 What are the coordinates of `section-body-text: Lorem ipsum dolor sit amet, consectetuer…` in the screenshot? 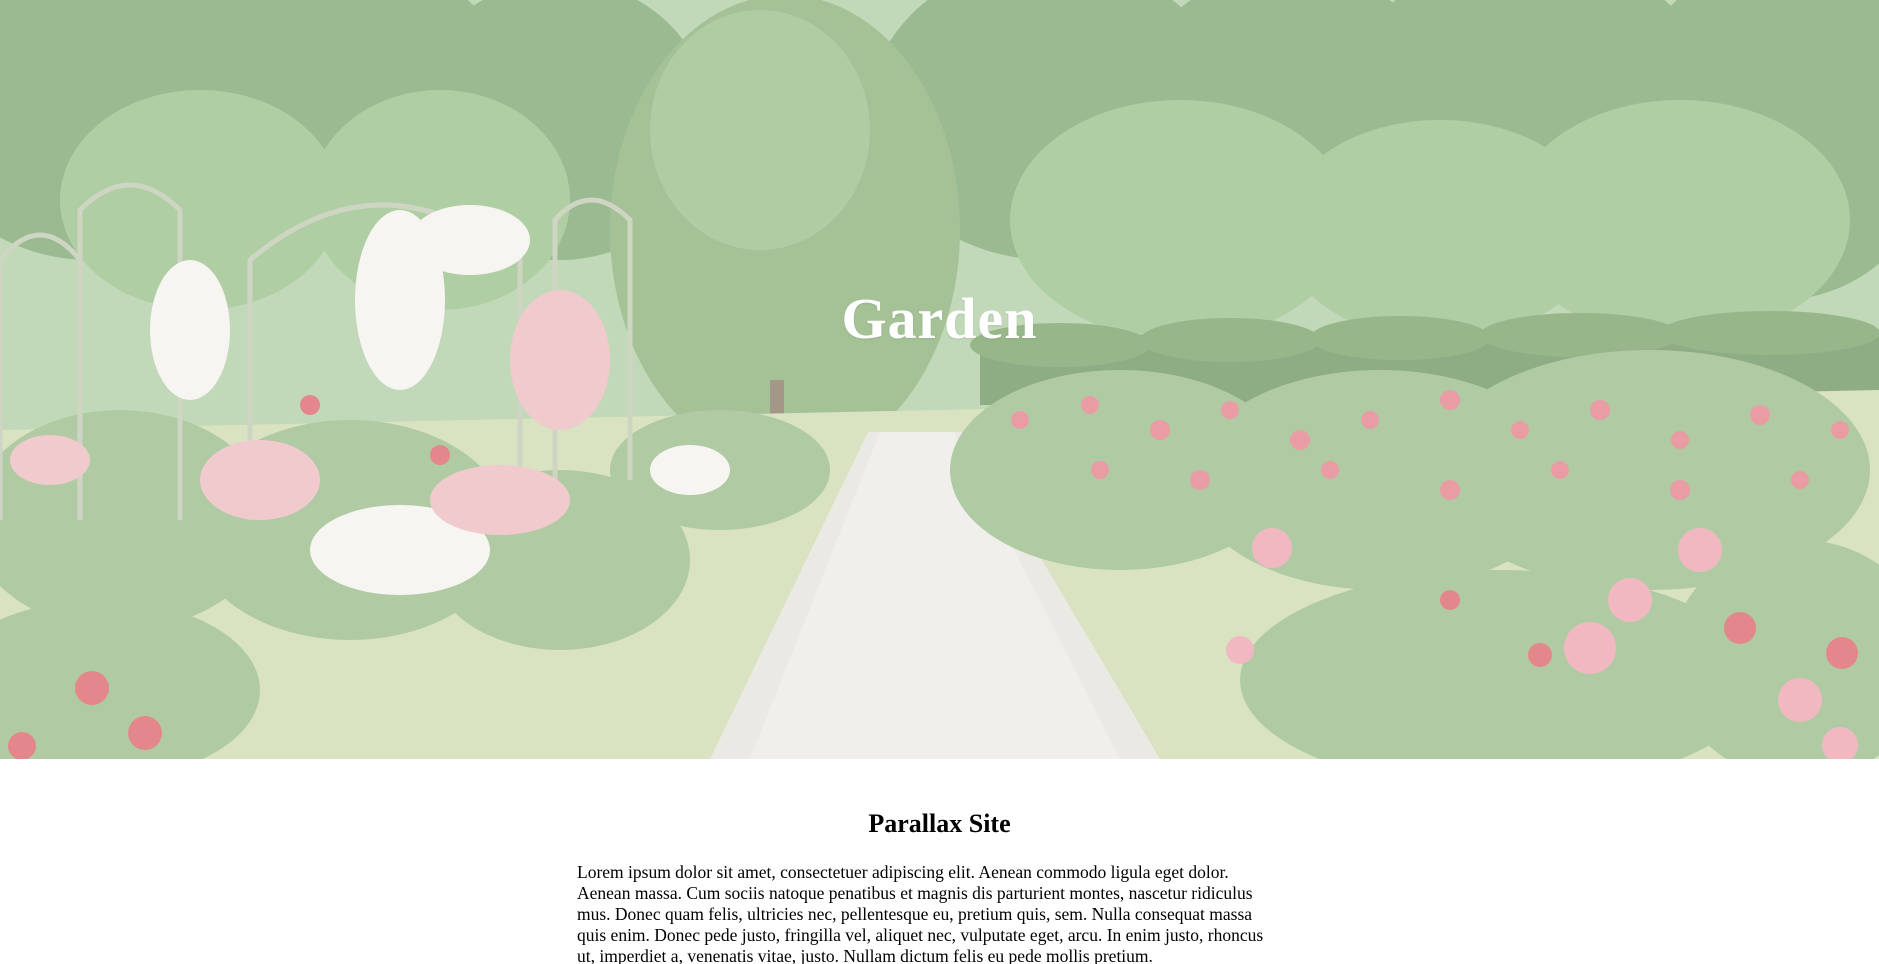 It's located at (920, 913).